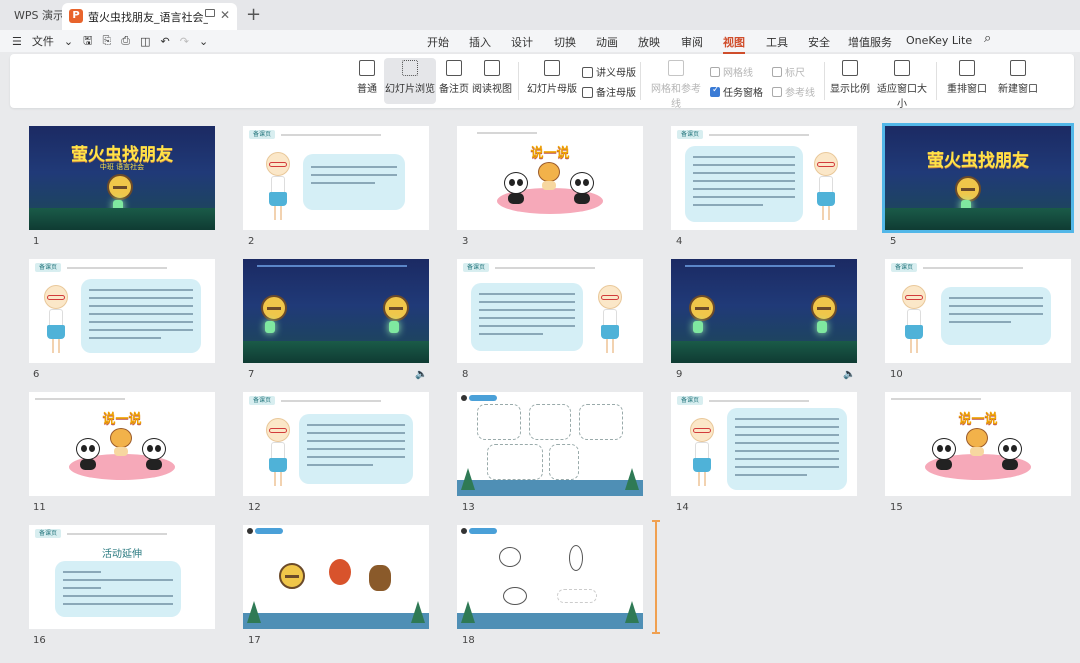  Describe the element at coordinates (253, 14) in the screenshot. I see `new-tab-button: +` at that location.